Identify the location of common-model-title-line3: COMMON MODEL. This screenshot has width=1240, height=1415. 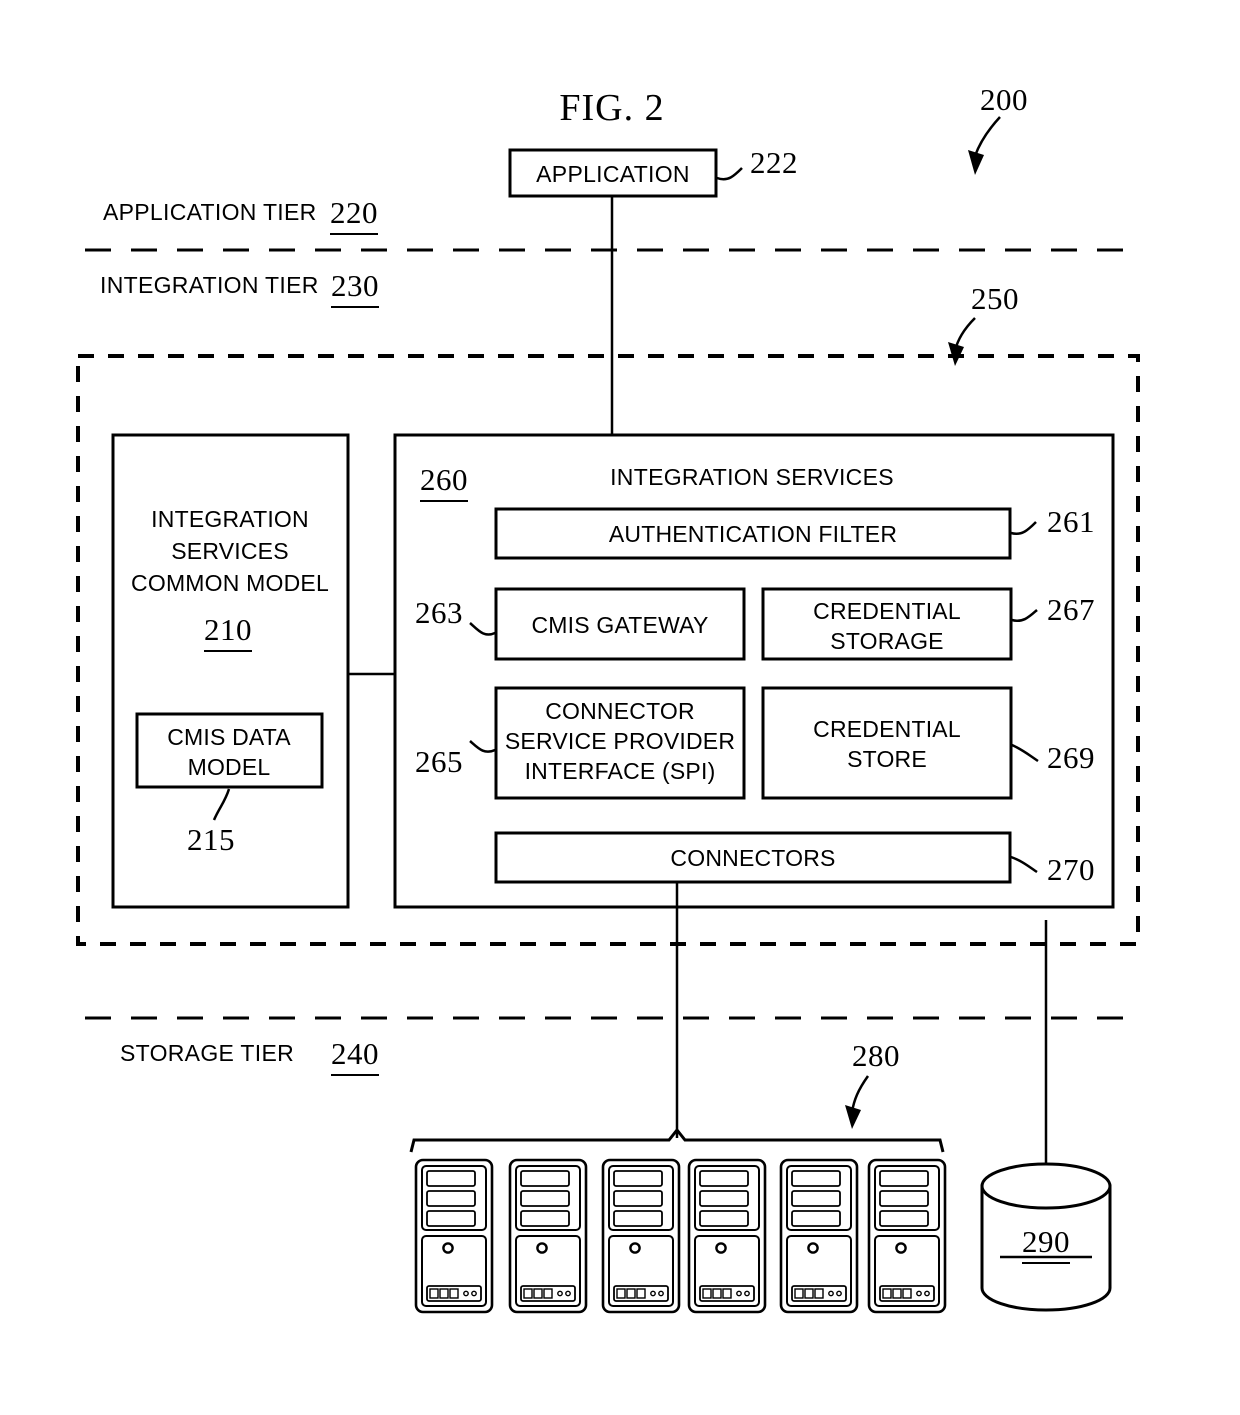
(230, 583).